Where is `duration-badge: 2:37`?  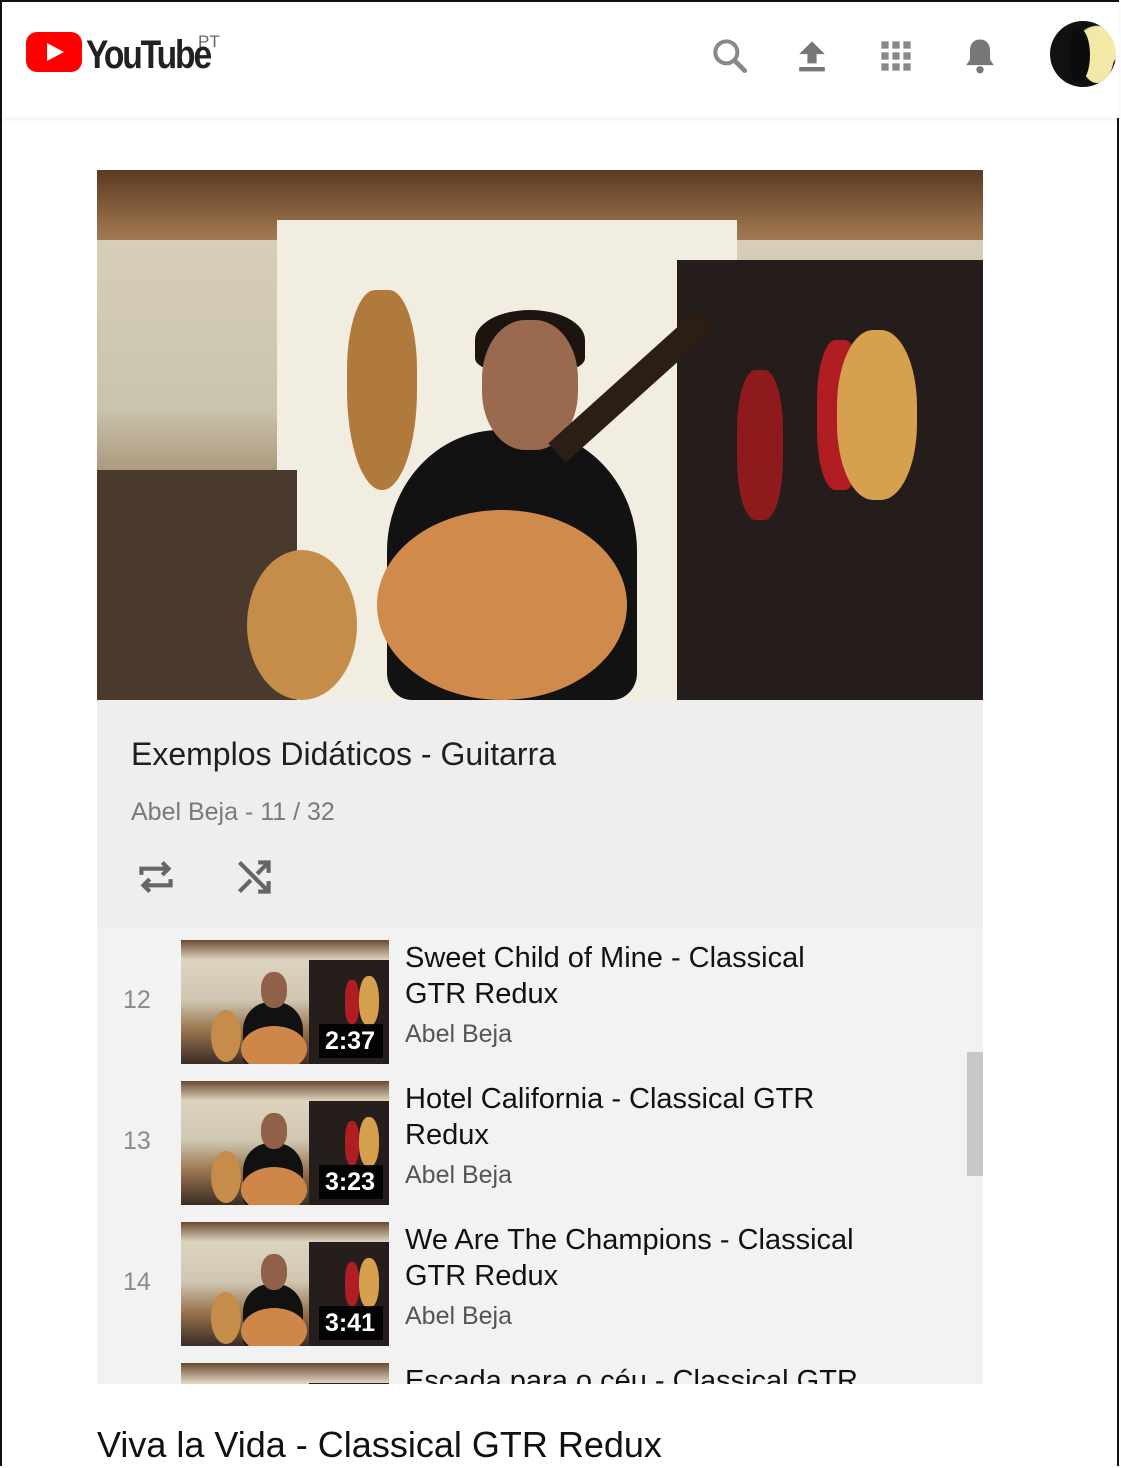 duration-badge: 2:37 is located at coordinates (350, 1041).